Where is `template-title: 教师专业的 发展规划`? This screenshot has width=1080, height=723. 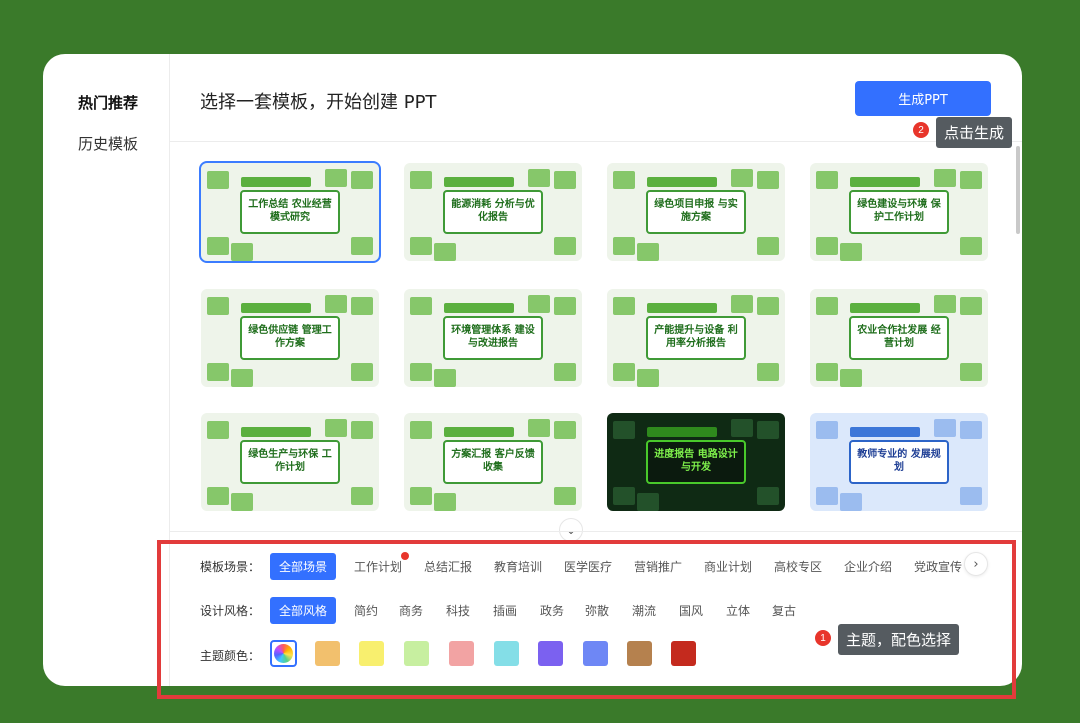
template-title: 教师专业的 发展规划 is located at coordinates (899, 462).